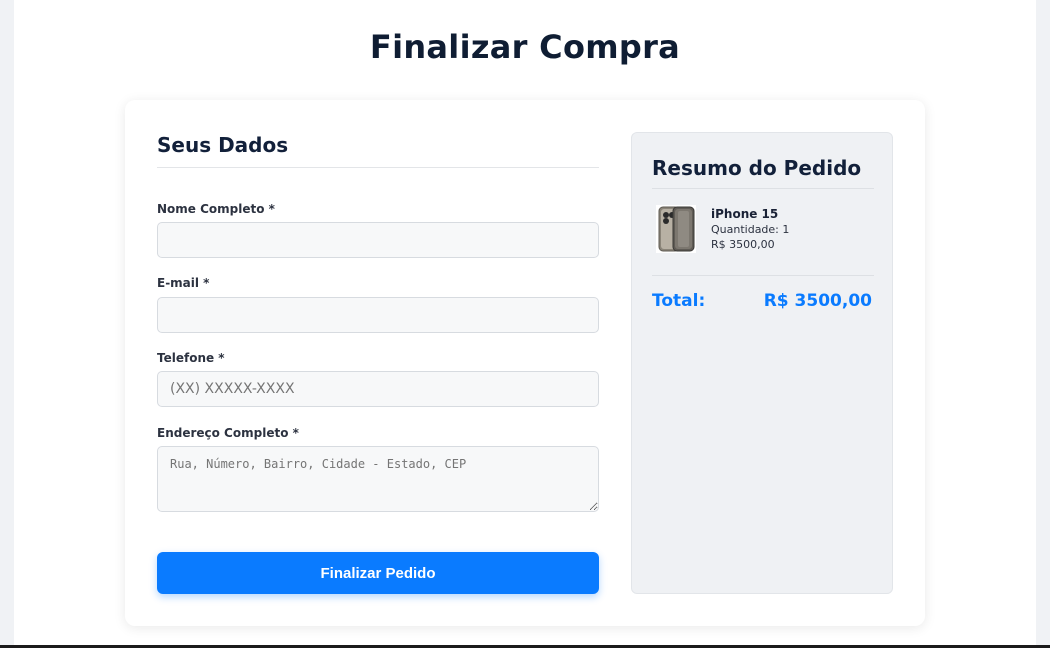  I want to click on phone-label: Telefone *, so click(191, 358).